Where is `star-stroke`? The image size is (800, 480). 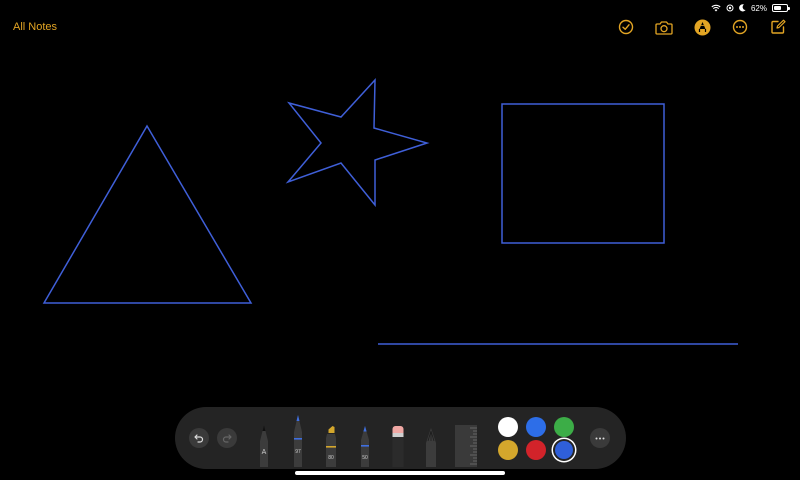
star-stroke is located at coordinates (357, 143).